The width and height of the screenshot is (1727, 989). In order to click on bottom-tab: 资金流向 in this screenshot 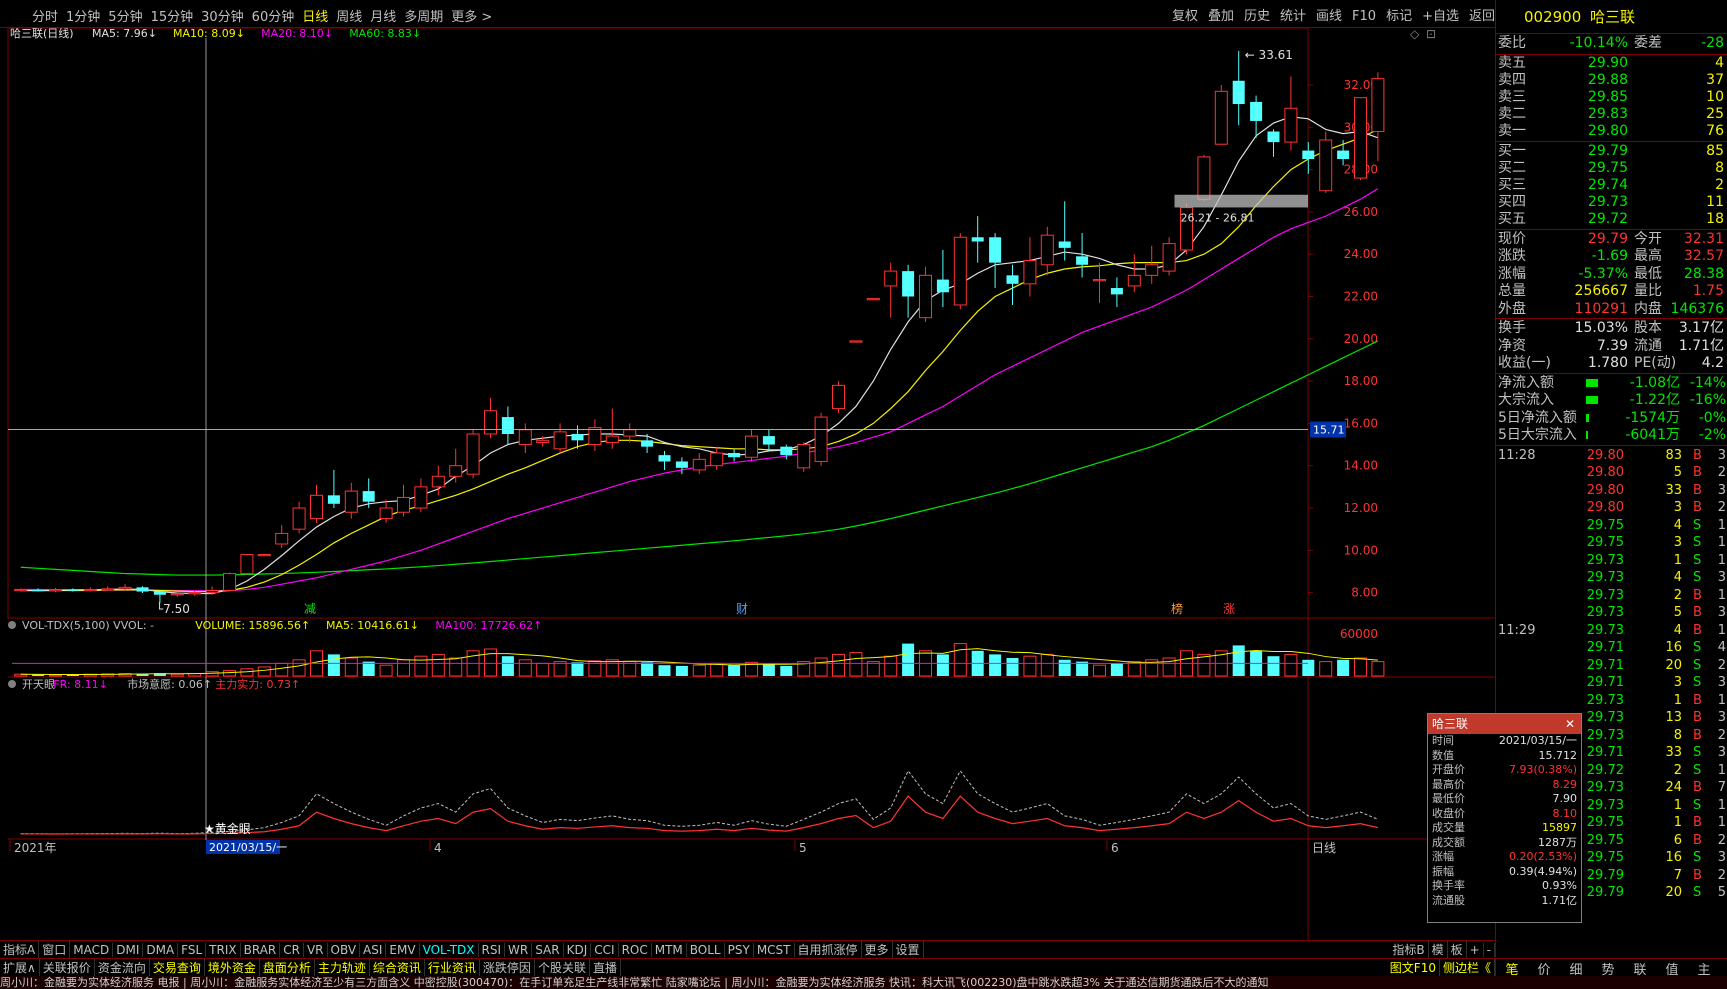, I will do `click(122, 967)`.